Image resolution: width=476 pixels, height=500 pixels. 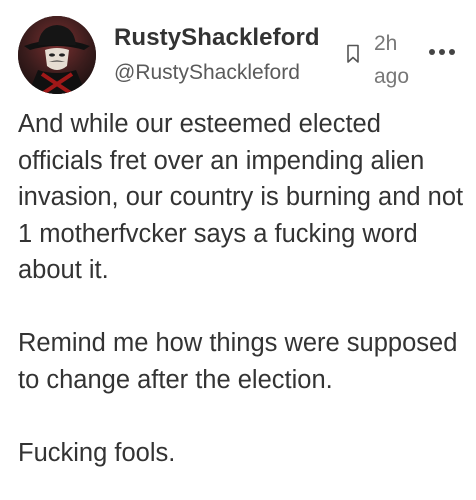 I want to click on author-handle: @RustyShackleford, so click(x=207, y=73).